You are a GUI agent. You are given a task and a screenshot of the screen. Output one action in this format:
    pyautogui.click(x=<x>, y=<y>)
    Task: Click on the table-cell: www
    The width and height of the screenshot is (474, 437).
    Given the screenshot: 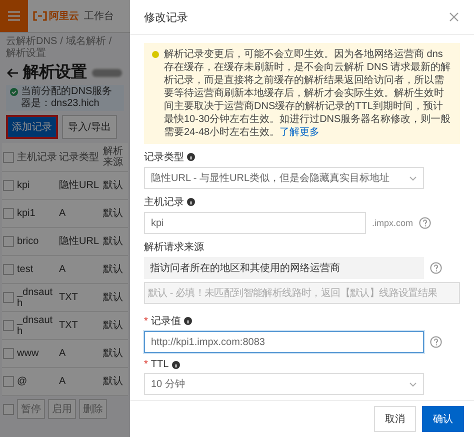 What is the action you would take?
    pyautogui.click(x=37, y=354)
    